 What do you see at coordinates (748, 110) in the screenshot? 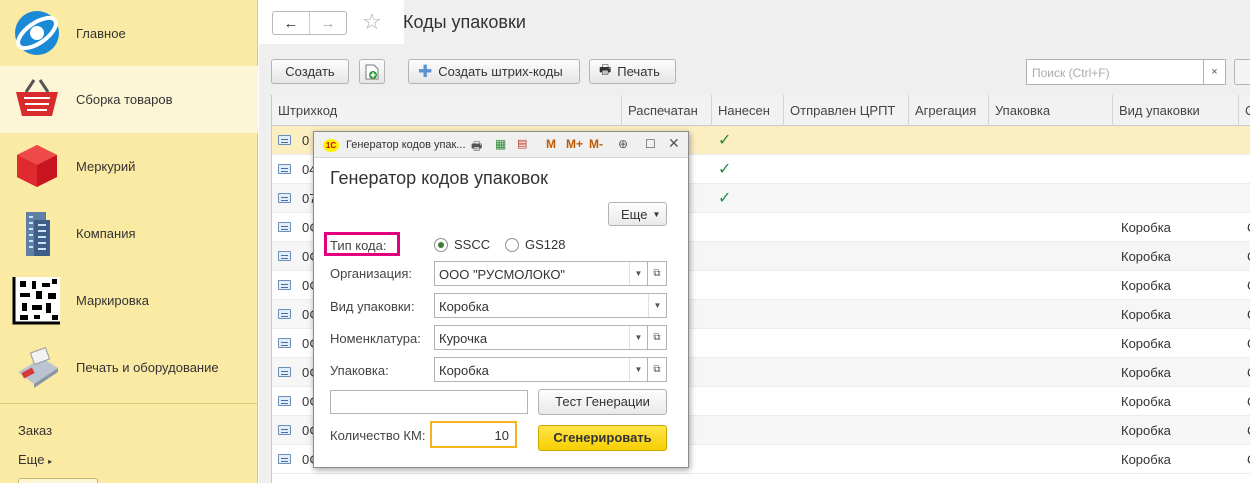
I see `column-applied: Нанесен` at bounding box center [748, 110].